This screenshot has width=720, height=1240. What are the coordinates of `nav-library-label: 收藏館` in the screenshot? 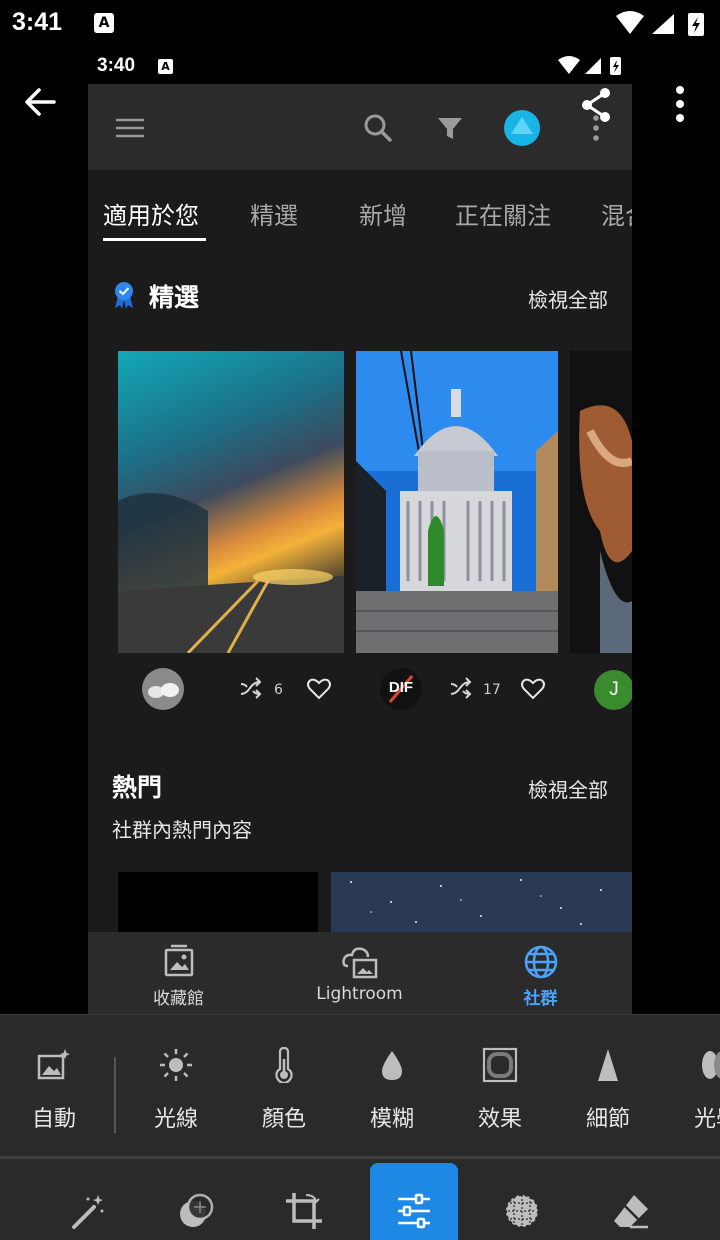 It's located at (178, 999).